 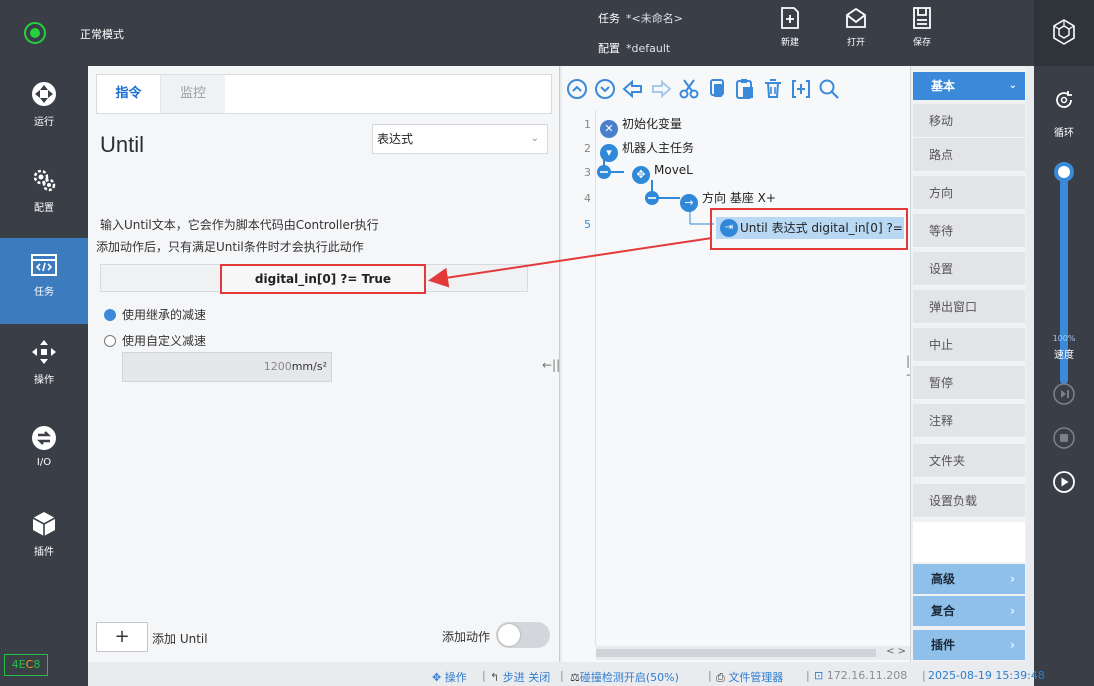 What do you see at coordinates (1064, 482) in the screenshot?
I see `play-icon` at bounding box center [1064, 482].